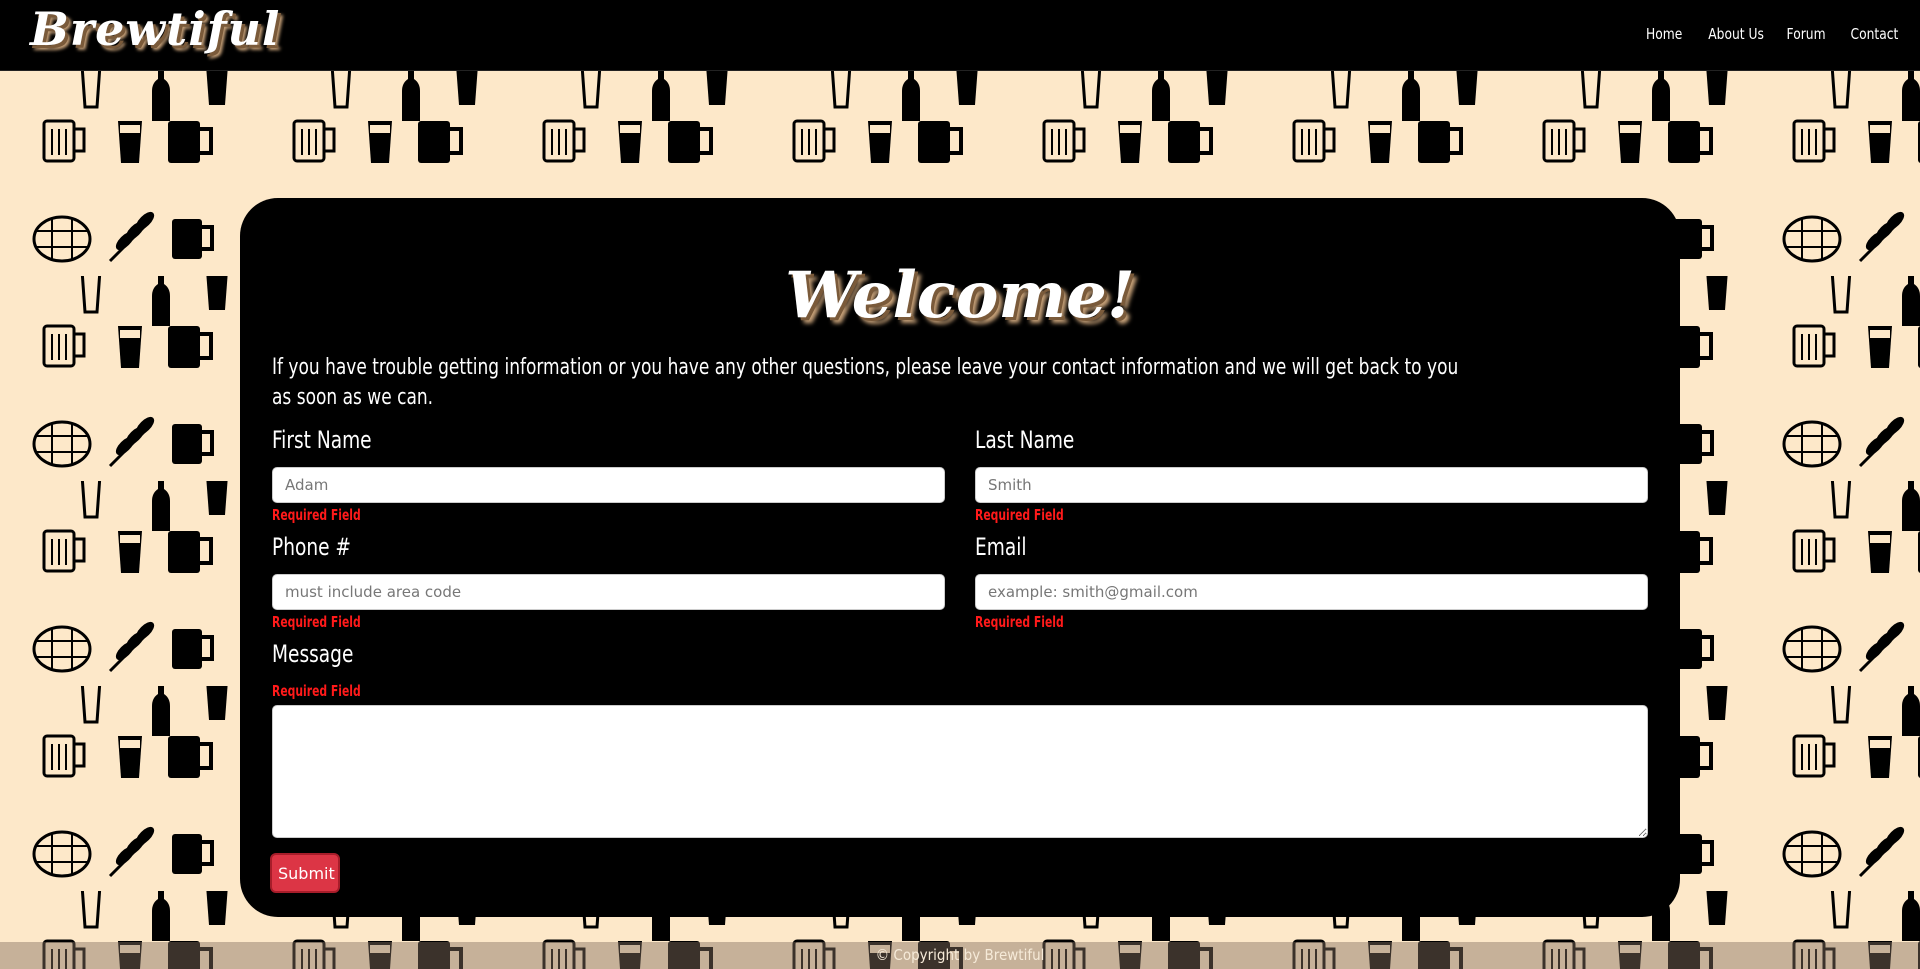  Describe the element at coordinates (316, 515) in the screenshot. I see `first-name-error: Required Field` at that location.